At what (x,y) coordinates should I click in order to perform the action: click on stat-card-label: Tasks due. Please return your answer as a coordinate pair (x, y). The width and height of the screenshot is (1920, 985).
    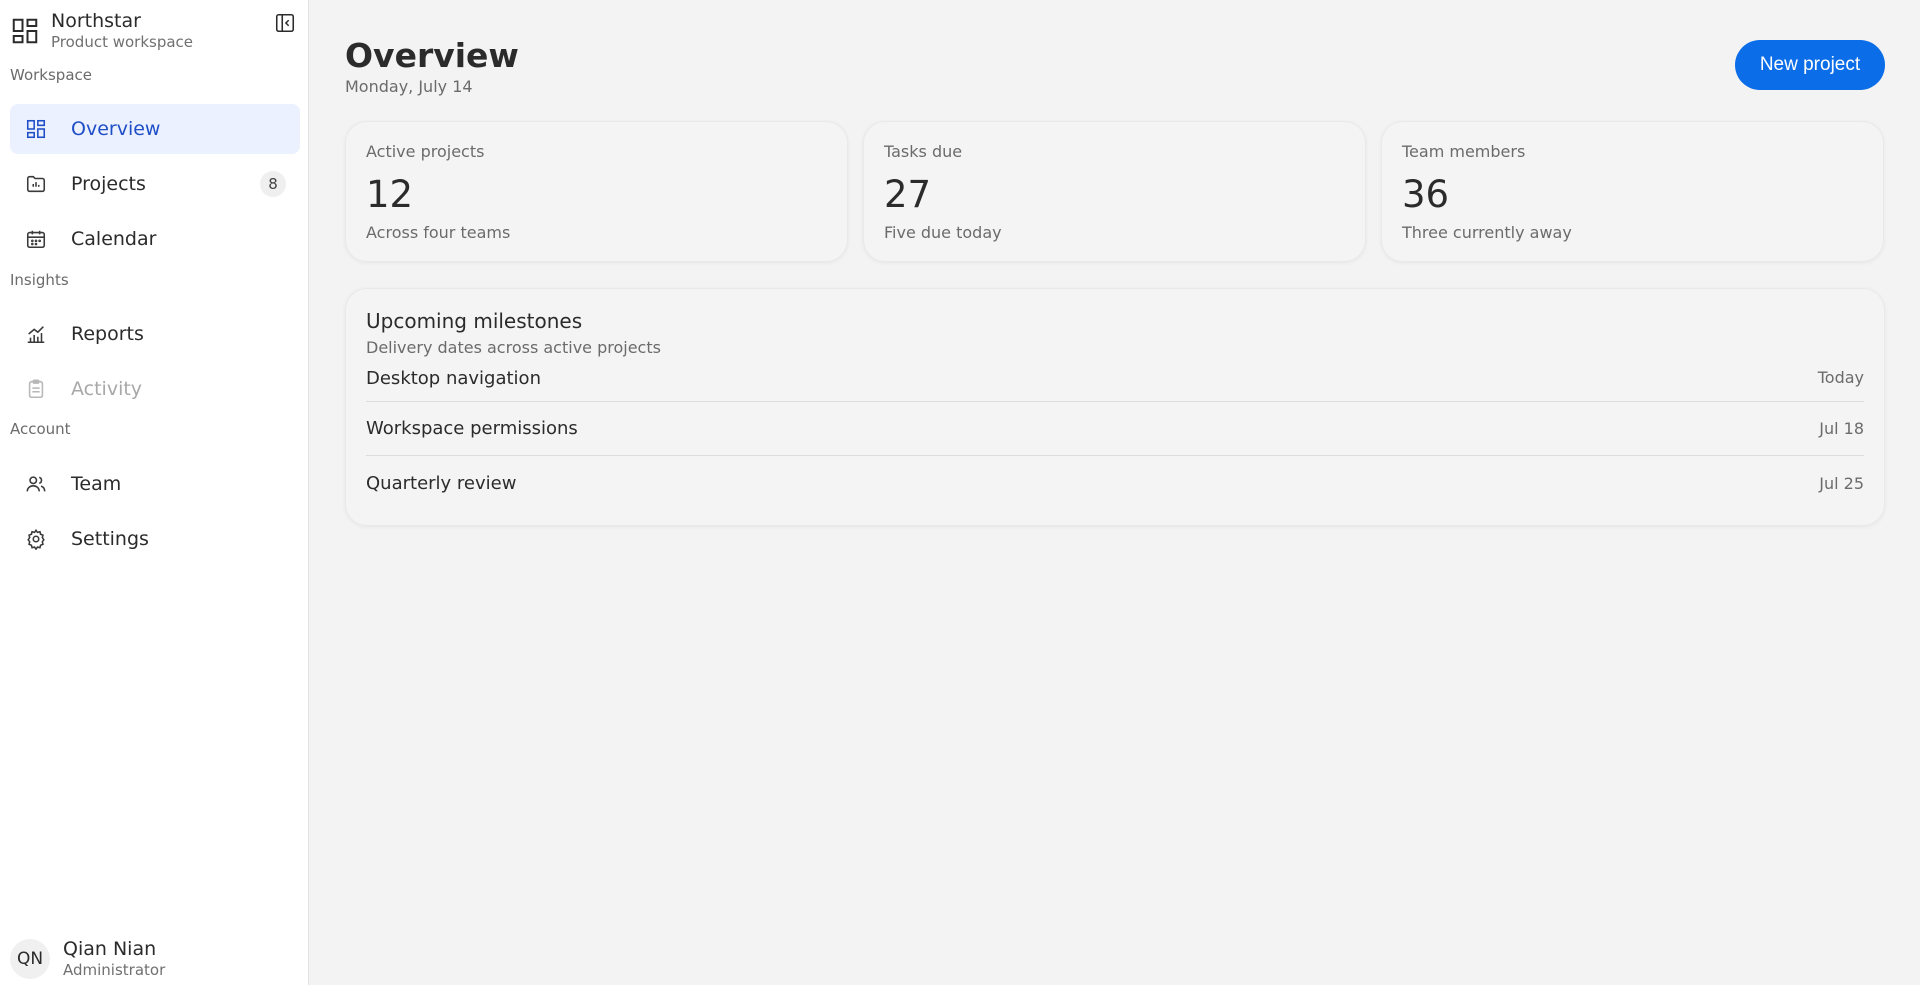
    Looking at the image, I should click on (923, 151).